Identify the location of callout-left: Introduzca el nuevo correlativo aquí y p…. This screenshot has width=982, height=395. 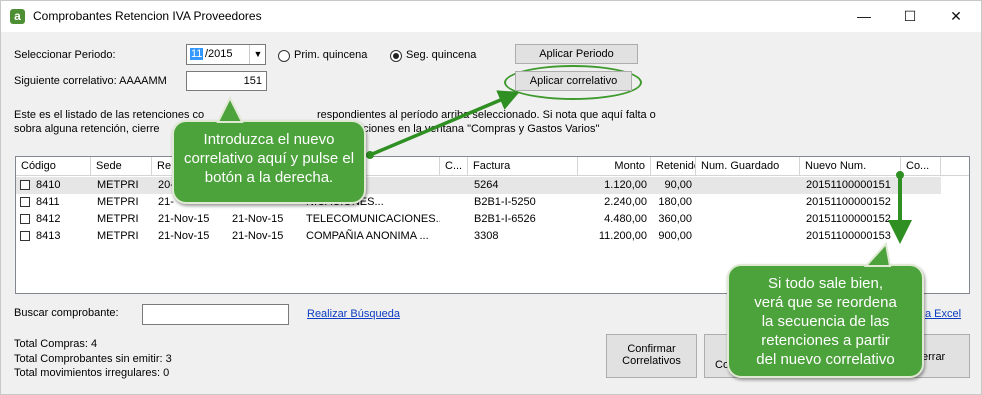
(269, 162).